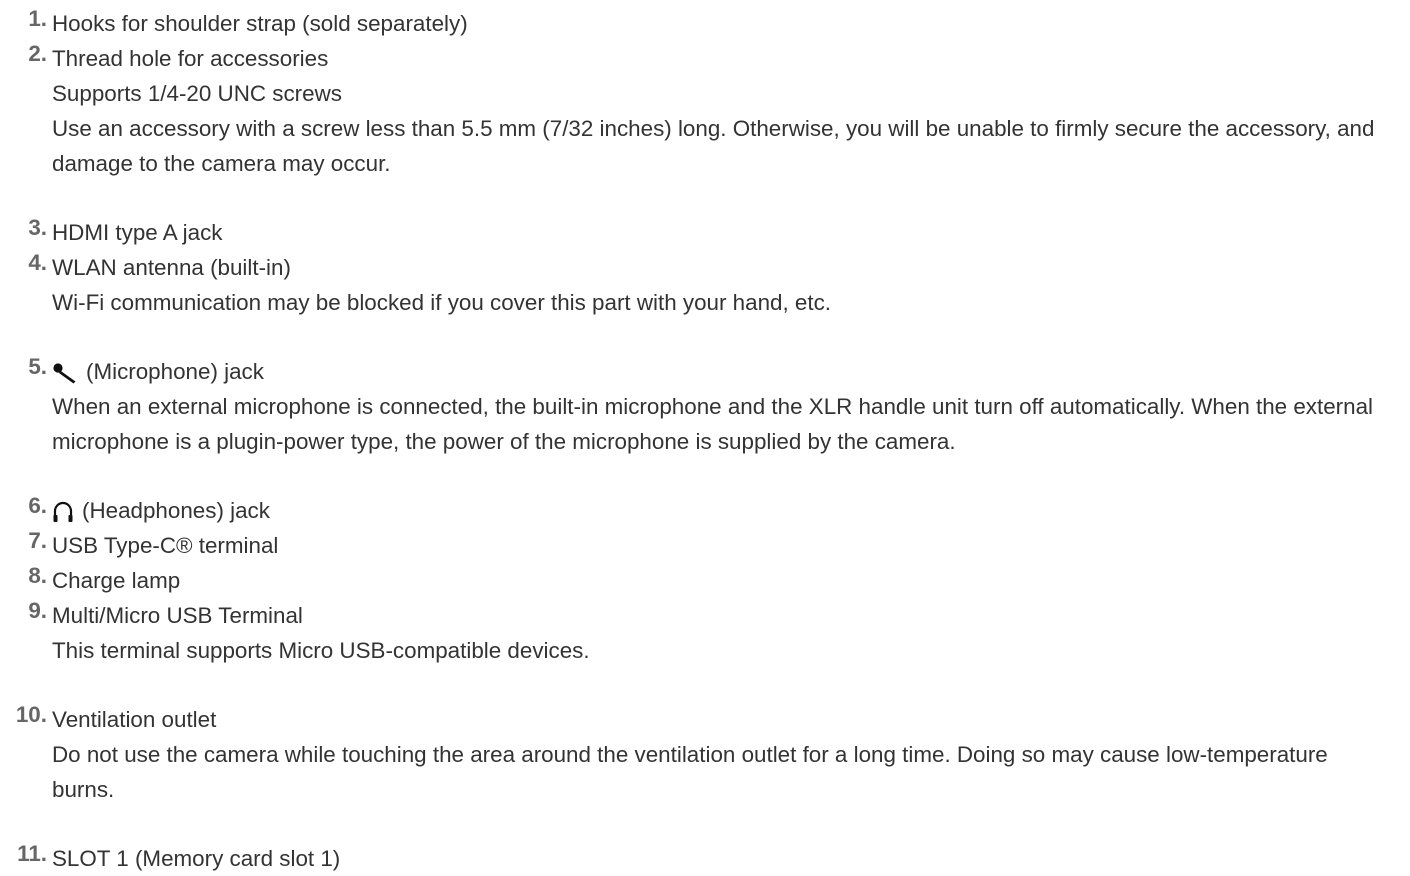 This screenshot has width=1410, height=876. Describe the element at coordinates (137, 232) in the screenshot. I see `item-title: HDMI type A jack` at that location.